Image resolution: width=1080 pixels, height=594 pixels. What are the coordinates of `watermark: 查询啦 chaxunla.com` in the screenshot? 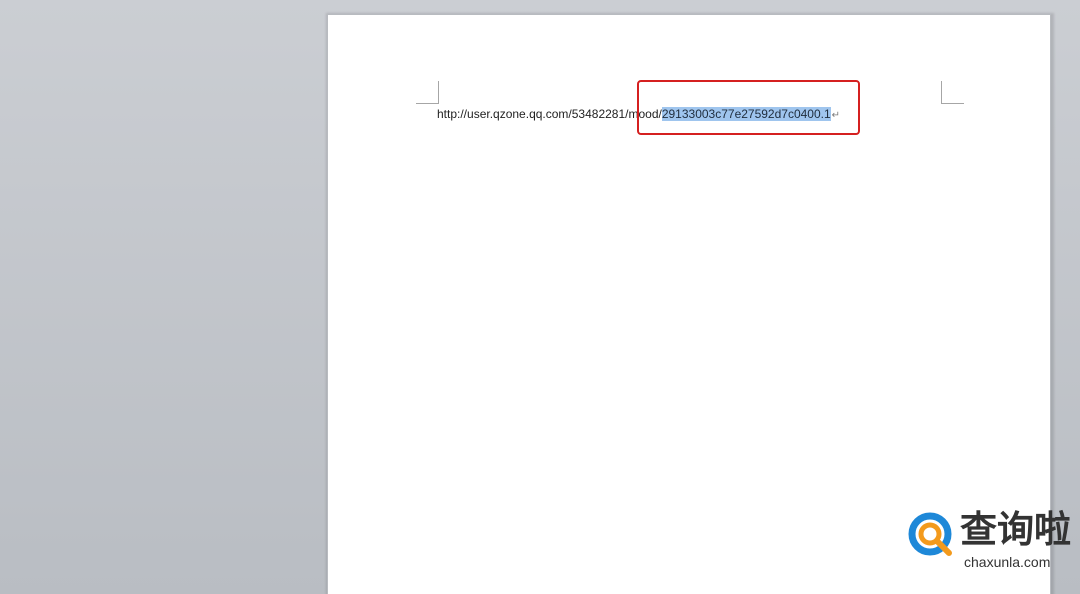 It's located at (988, 543).